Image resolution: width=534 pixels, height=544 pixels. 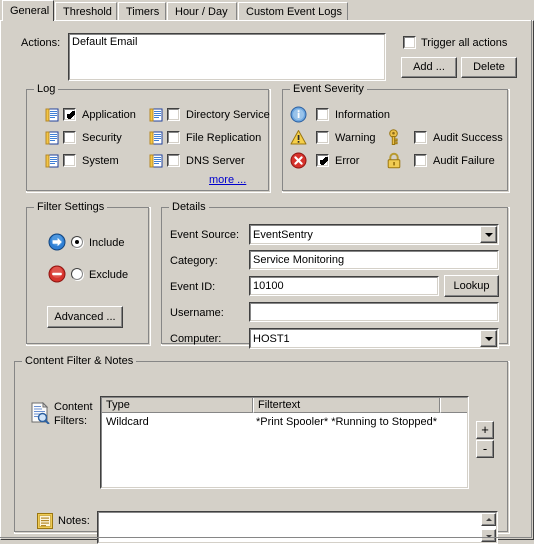 What do you see at coordinates (464, 43) in the screenshot?
I see `trigger-all-actions-label: Trigger all actions` at bounding box center [464, 43].